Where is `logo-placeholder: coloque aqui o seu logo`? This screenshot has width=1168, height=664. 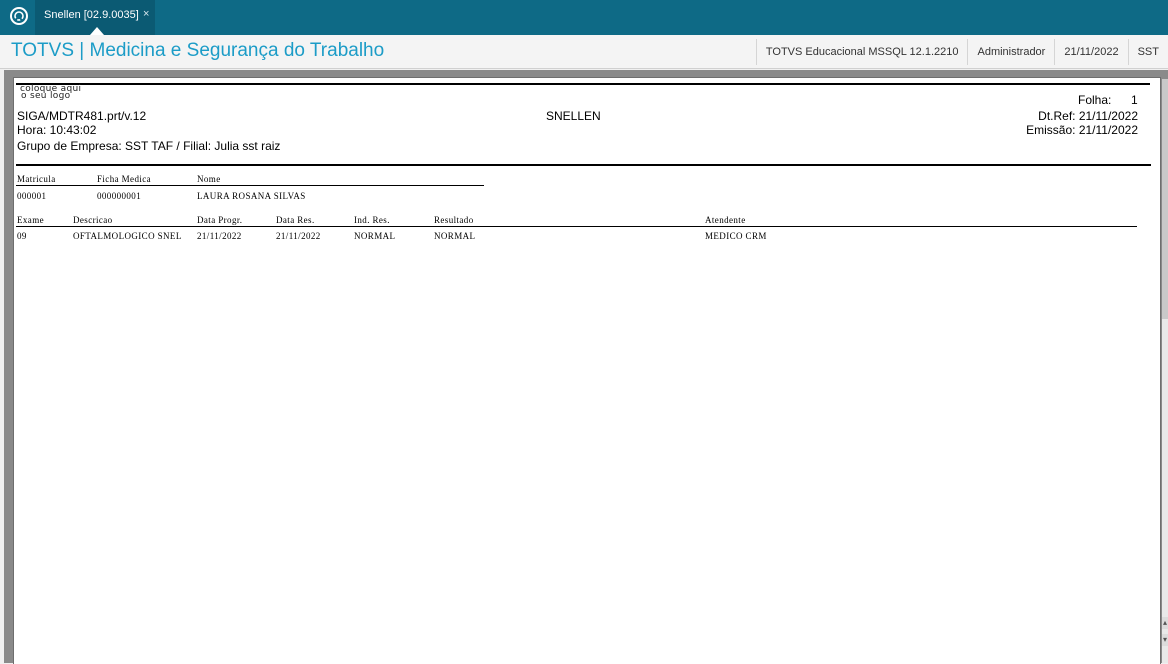
logo-placeholder: coloque aqui o seu logo is located at coordinates (50, 93).